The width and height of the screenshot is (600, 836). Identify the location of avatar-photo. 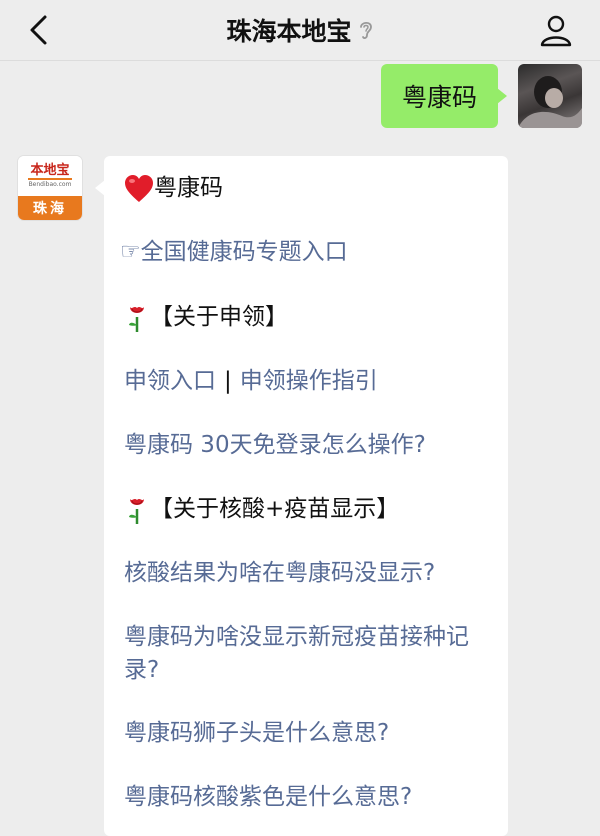
(550, 102).